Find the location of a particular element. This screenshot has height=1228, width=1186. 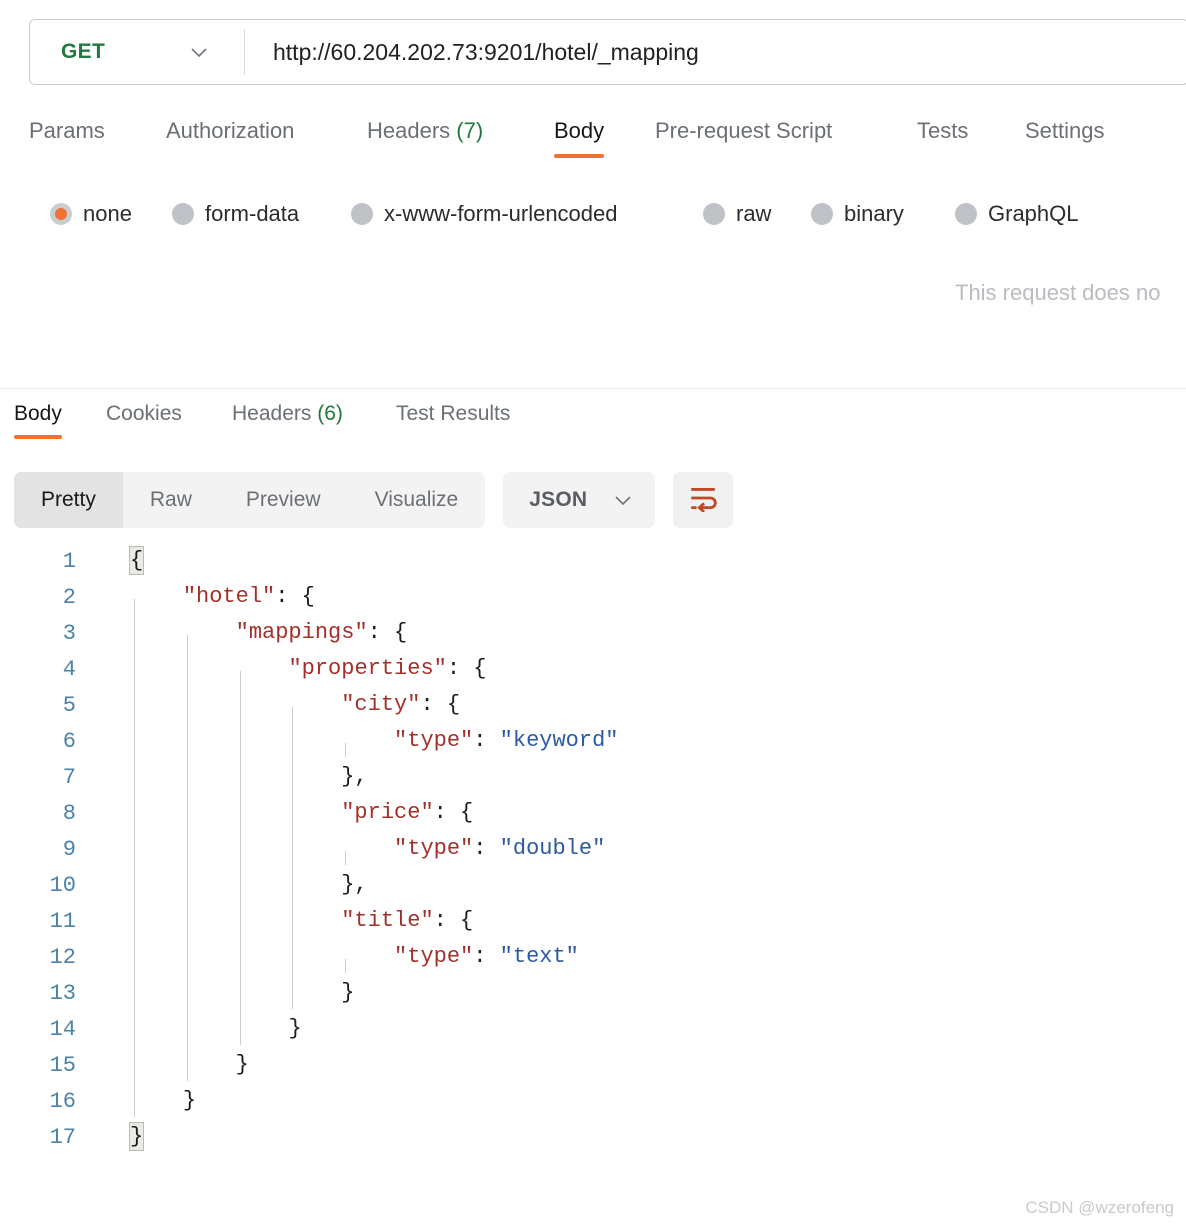

request-tab-headers: Headers (7) is located at coordinates (425, 138).